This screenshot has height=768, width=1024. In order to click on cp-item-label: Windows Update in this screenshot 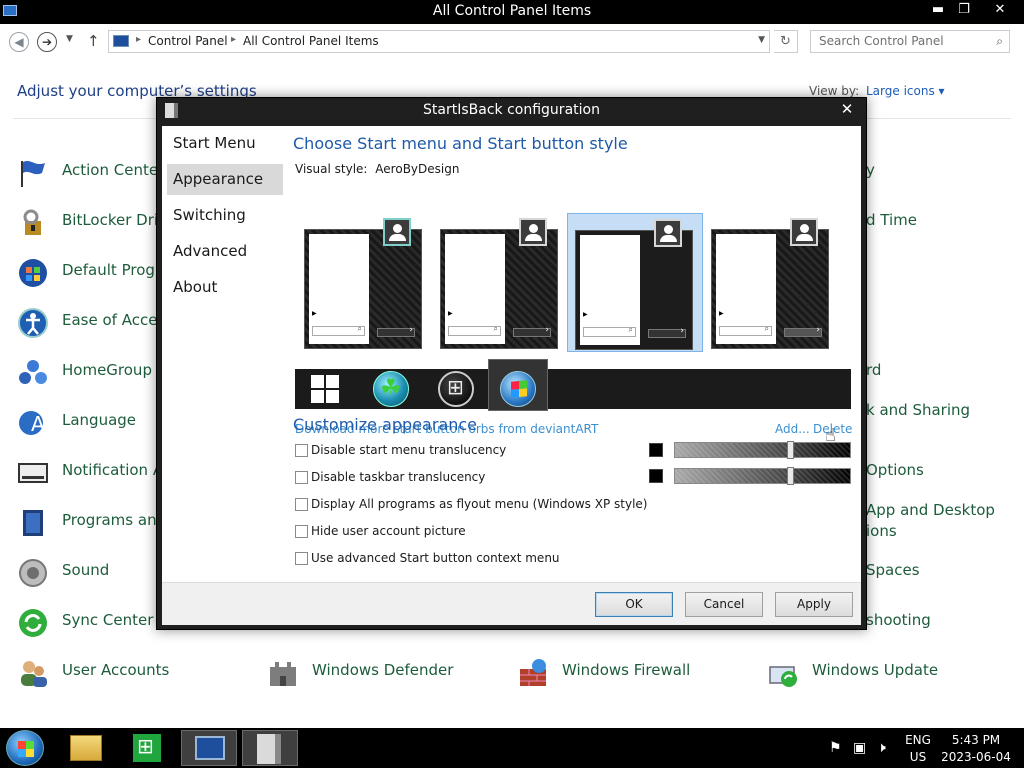, I will do `click(875, 670)`.